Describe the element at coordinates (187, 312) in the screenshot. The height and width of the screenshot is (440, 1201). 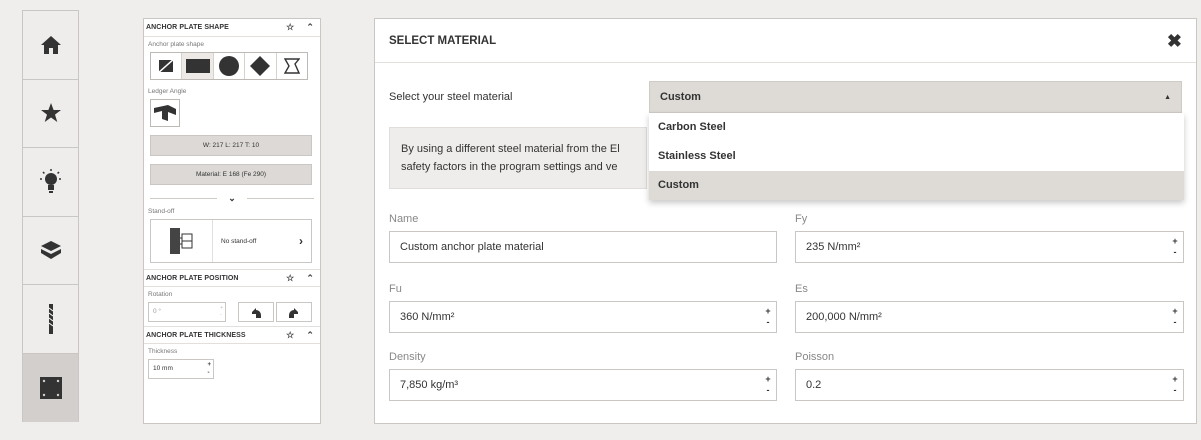
I see `rotation-input: 0 ° + -` at that location.